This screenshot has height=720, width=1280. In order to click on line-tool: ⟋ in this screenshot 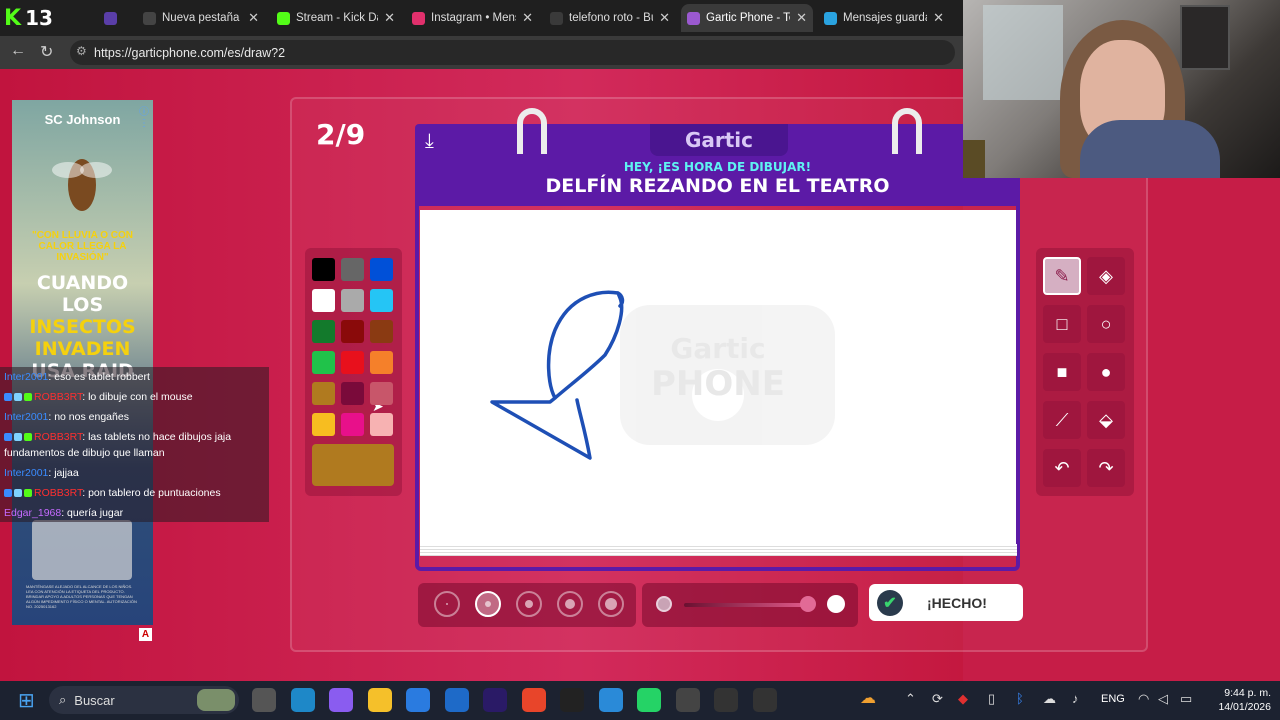, I will do `click(1062, 420)`.